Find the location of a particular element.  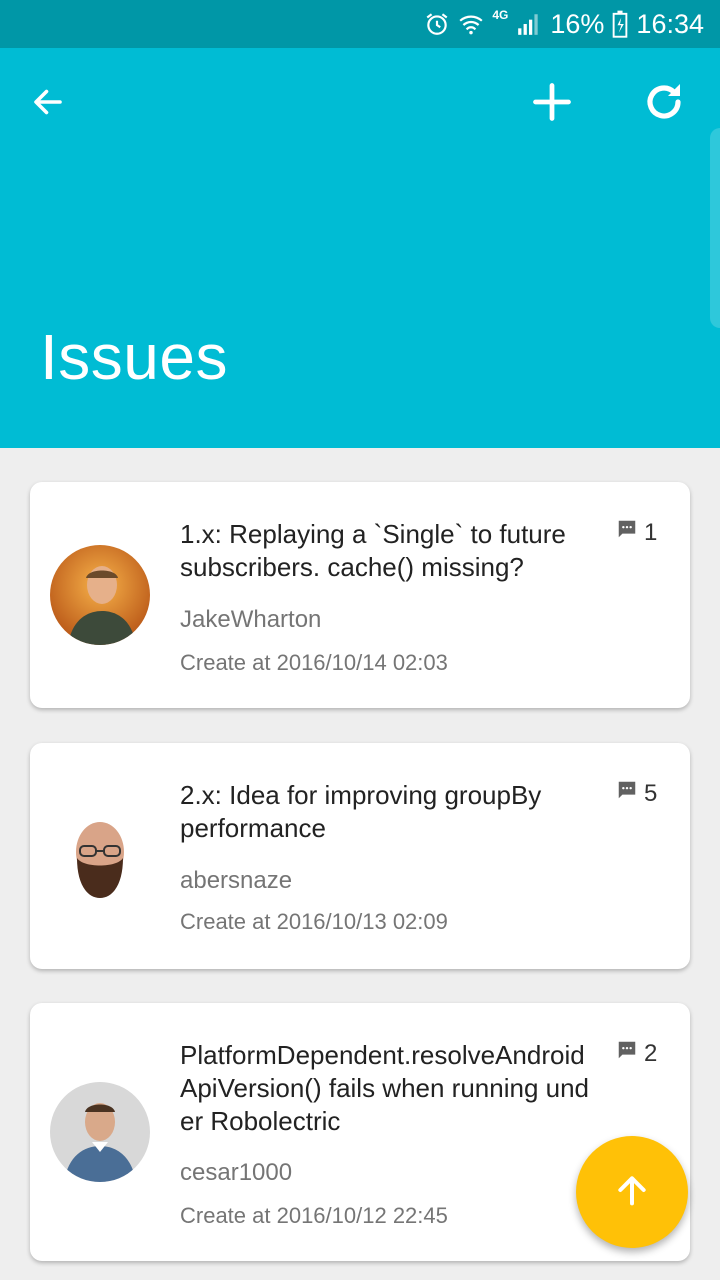

arrow-up-icon is located at coordinates (632, 1192).